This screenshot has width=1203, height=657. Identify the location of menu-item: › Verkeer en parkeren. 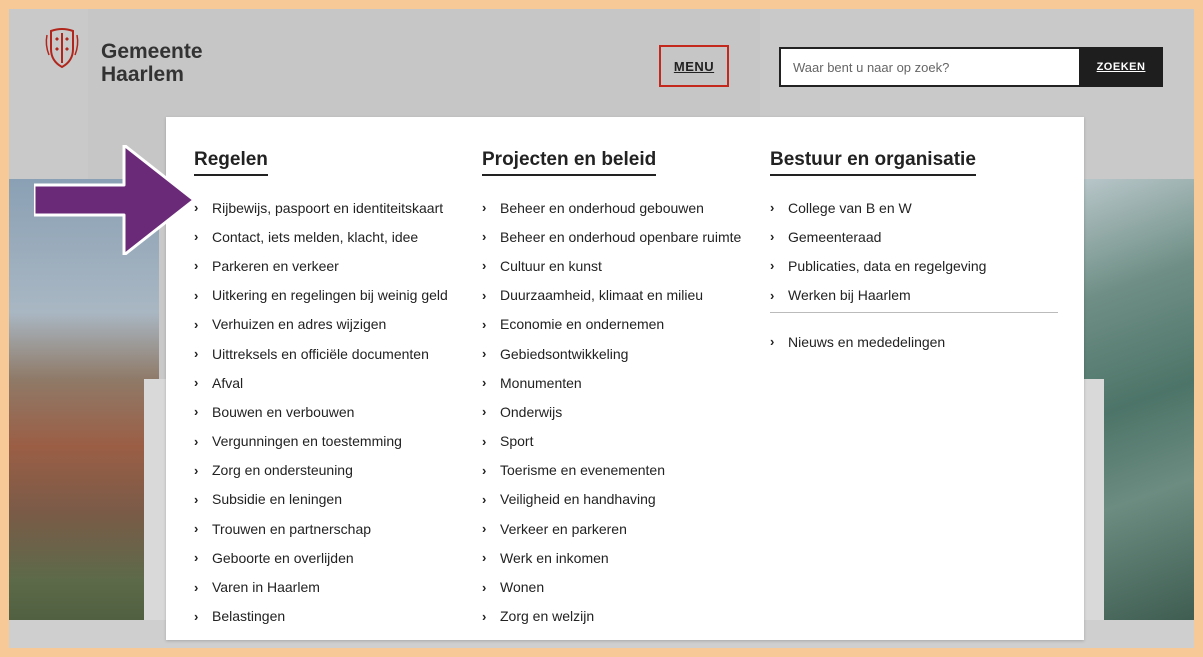
(611, 528).